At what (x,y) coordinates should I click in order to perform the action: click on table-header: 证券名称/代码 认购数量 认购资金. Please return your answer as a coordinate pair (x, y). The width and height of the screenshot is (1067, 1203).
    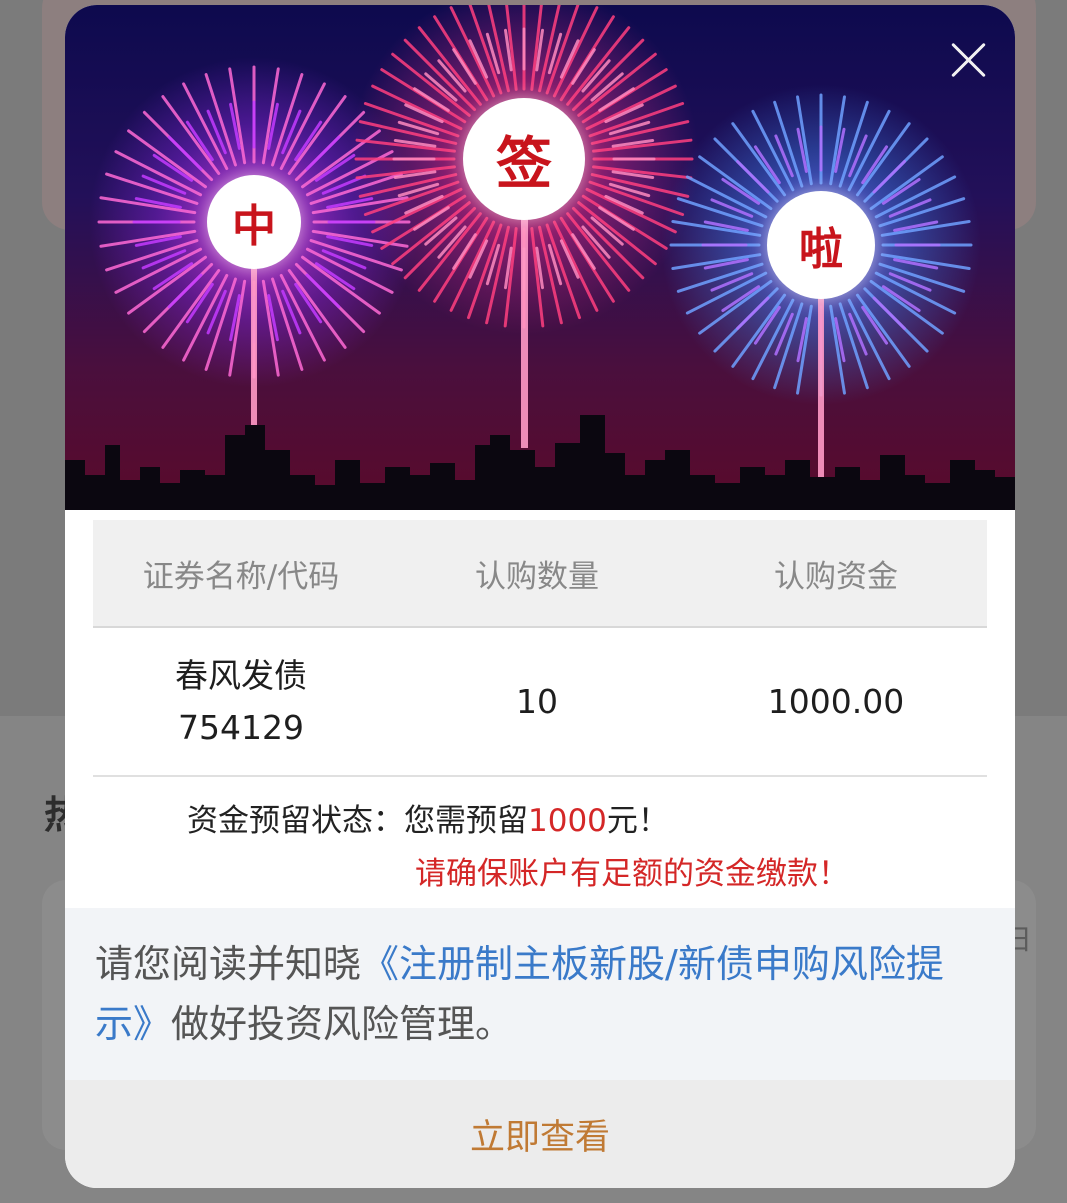
    Looking at the image, I should click on (540, 574).